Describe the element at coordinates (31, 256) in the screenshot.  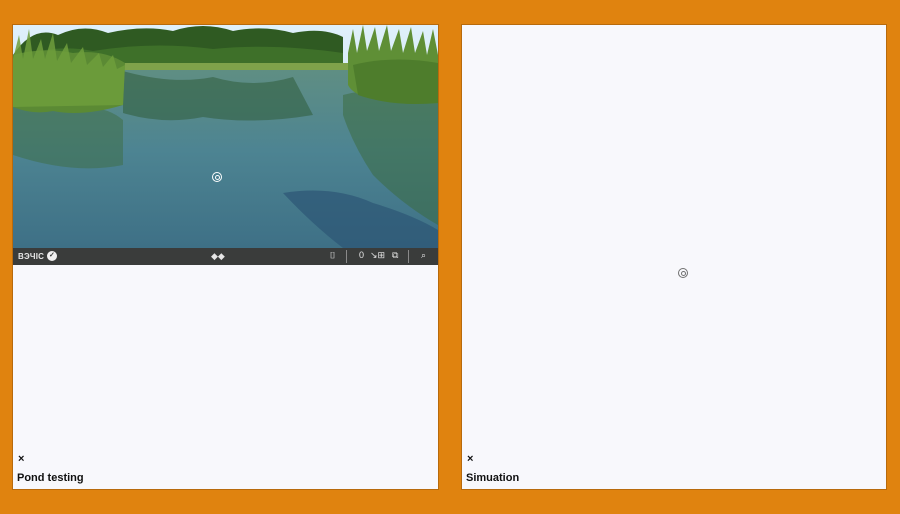
I see `mode-label: ВЭЧІС` at that location.